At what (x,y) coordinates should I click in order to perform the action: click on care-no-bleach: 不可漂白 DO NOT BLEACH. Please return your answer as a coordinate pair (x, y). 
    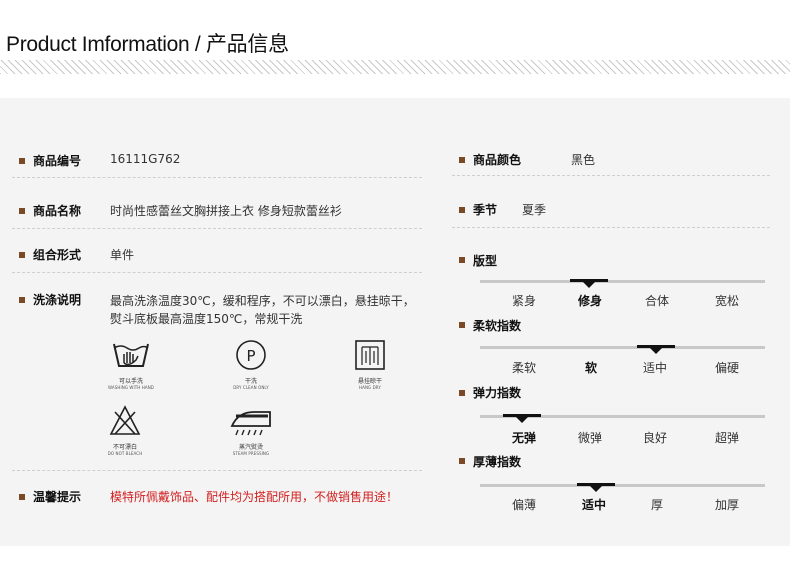
    Looking at the image, I should click on (125, 430).